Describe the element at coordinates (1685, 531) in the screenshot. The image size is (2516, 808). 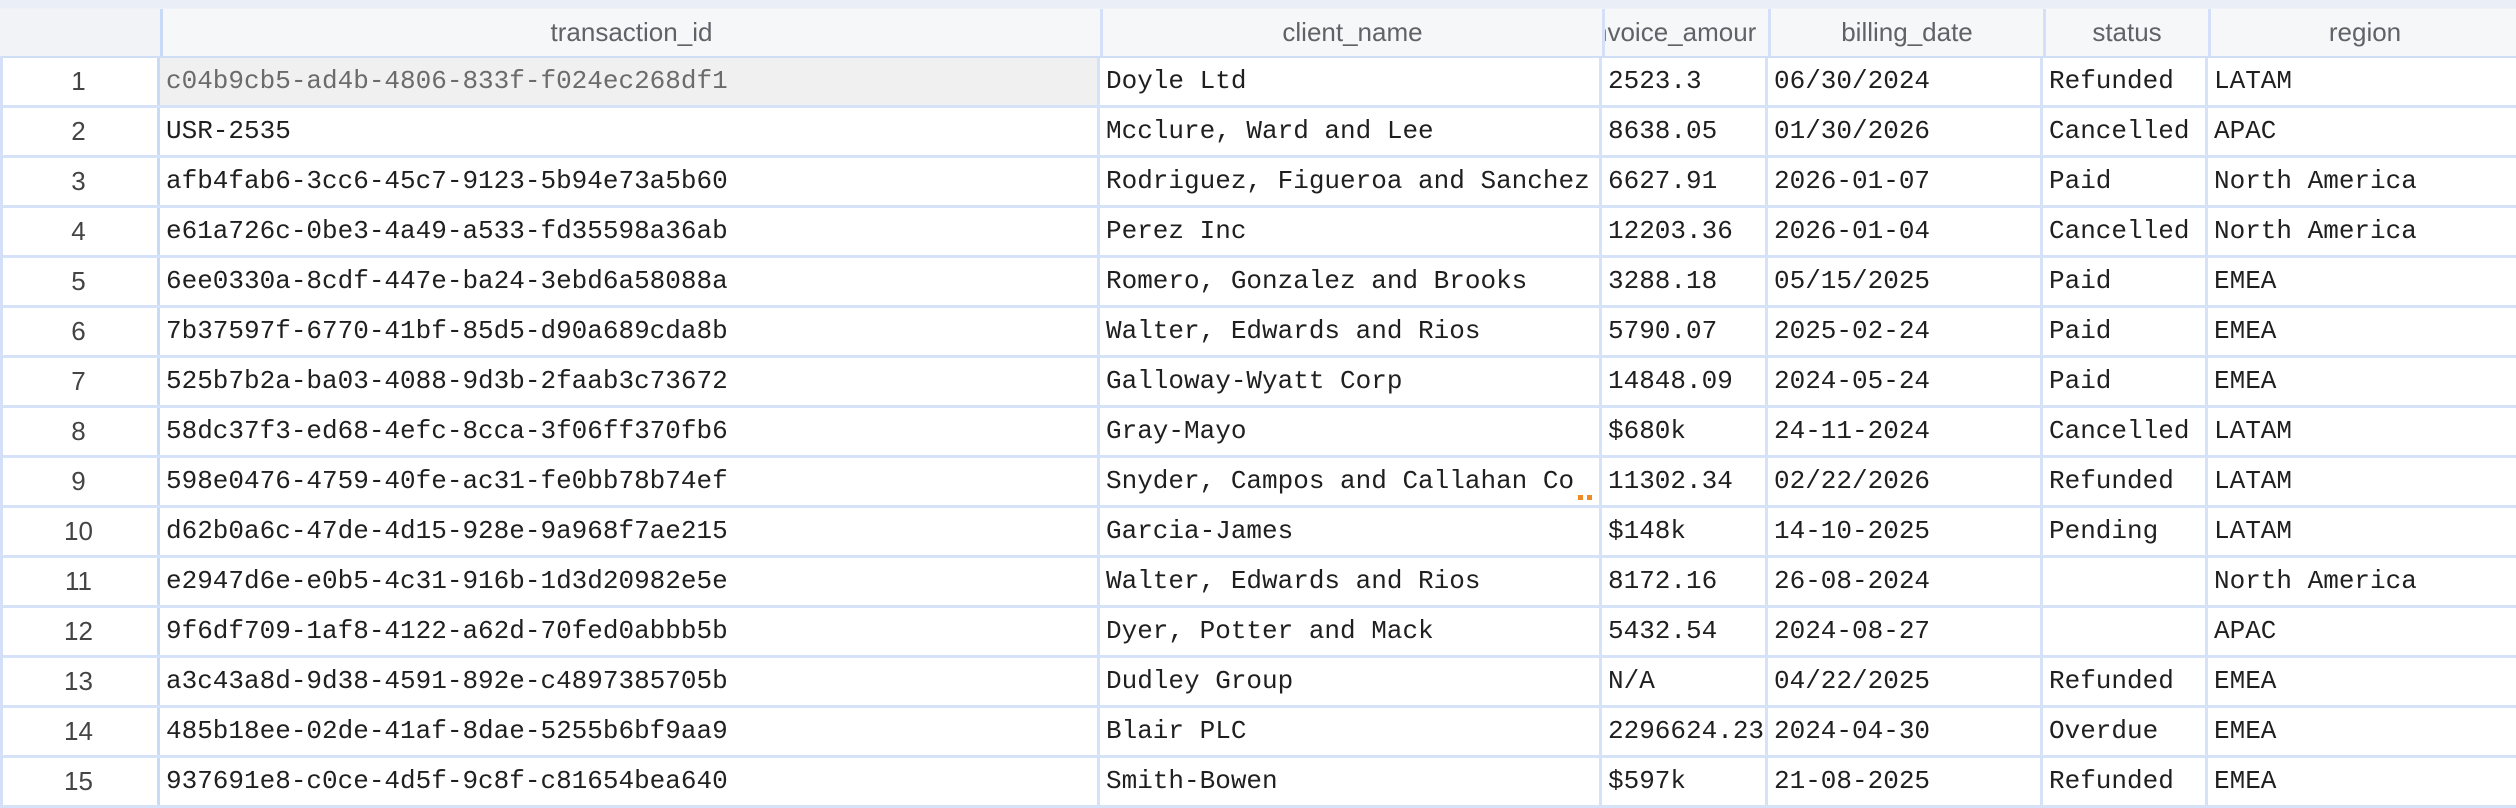
I see `cell-invoice-amount: $148k` at that location.